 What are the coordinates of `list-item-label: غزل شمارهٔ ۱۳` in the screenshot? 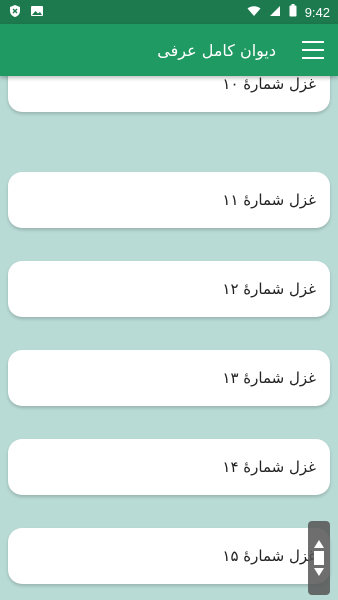 It's located at (269, 378).